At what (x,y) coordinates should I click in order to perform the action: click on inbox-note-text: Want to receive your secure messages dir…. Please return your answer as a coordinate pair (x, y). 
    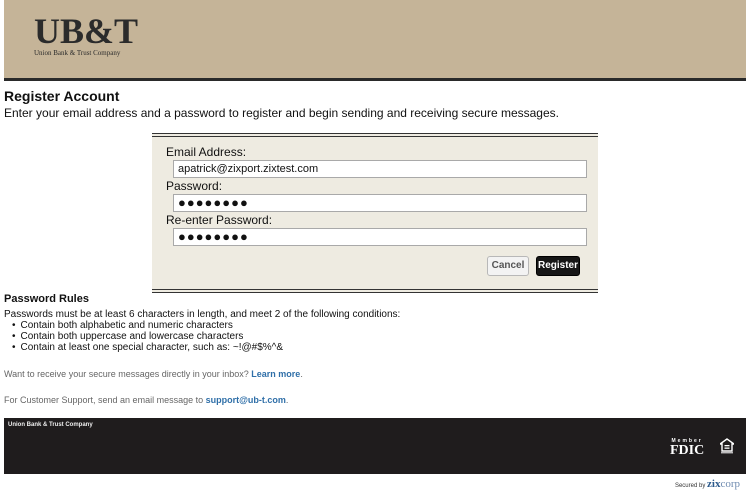
    Looking at the image, I should click on (128, 374).